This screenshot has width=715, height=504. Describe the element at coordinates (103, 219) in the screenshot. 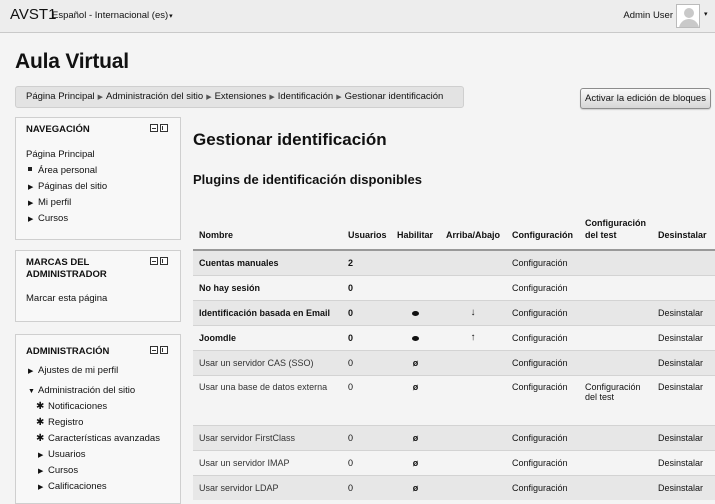

I see `nav-item-courses: ▶ Cursos` at that location.